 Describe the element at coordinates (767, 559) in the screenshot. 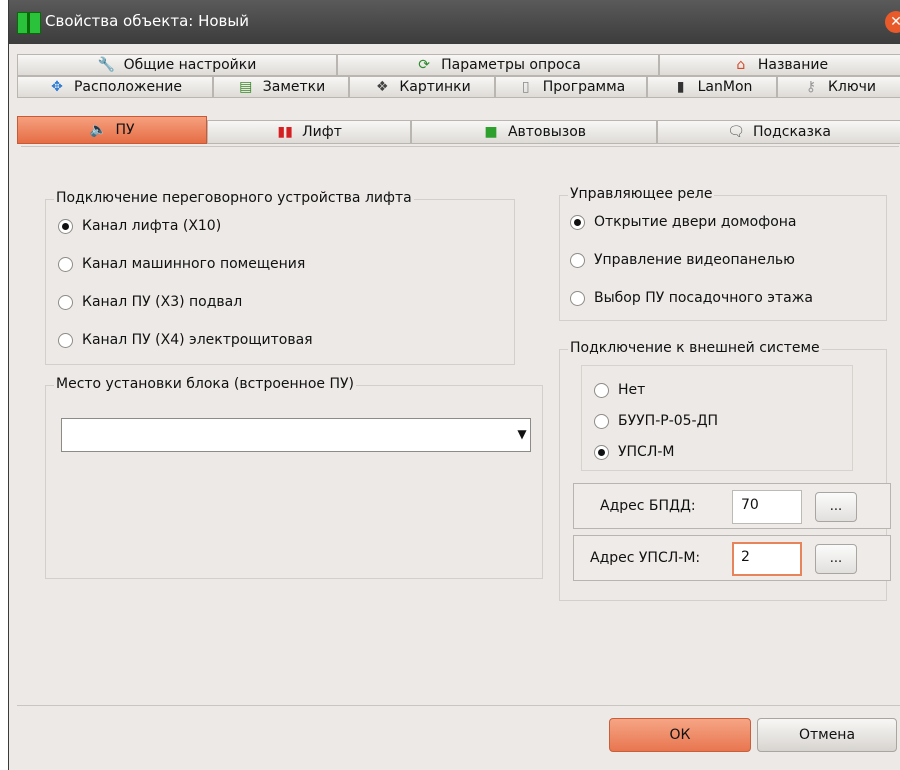

I see `upsl-address-input: 2` at that location.